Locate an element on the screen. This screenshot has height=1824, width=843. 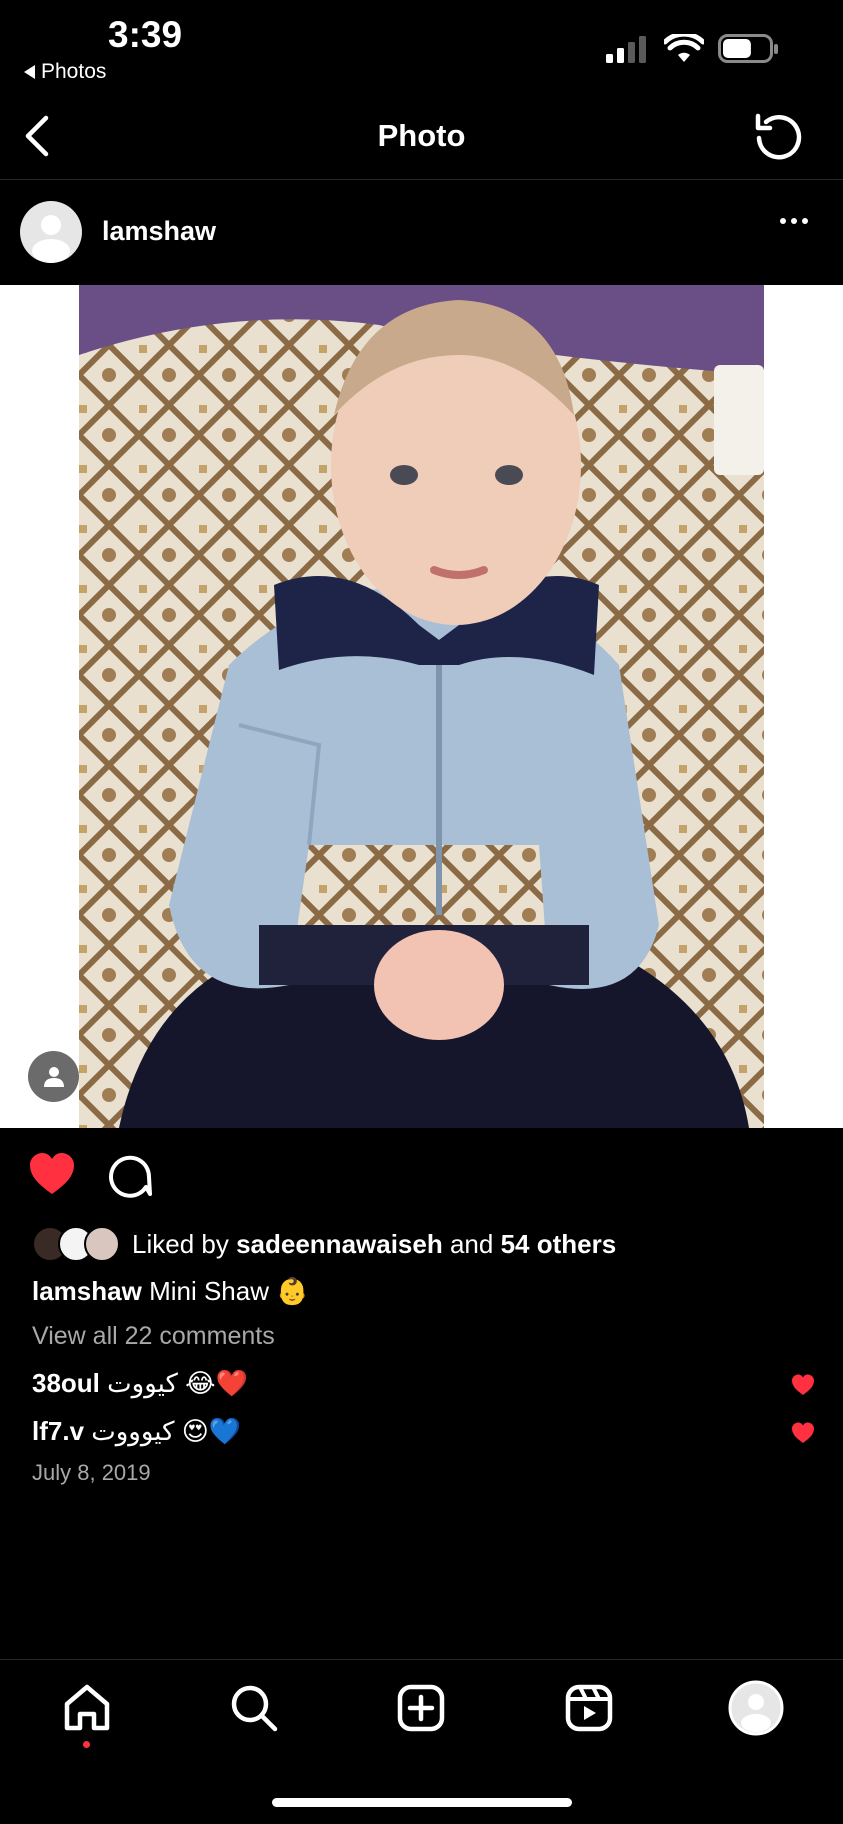
heart-icon is located at coordinates (52, 1174).